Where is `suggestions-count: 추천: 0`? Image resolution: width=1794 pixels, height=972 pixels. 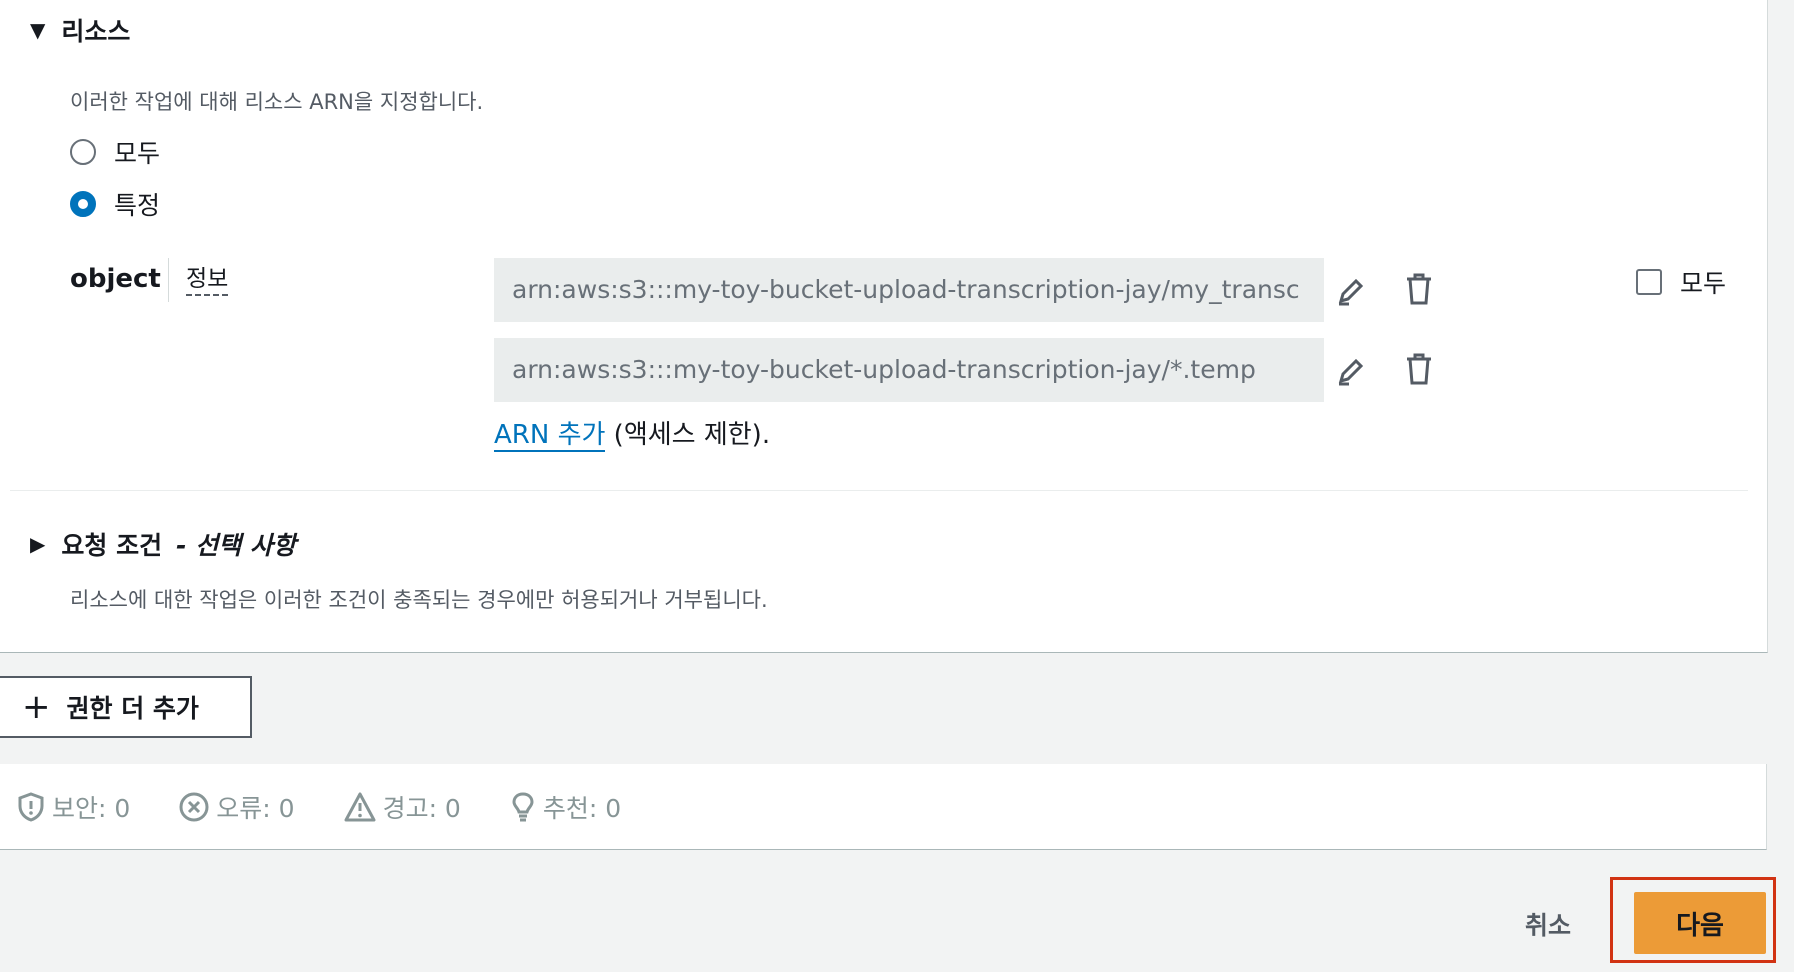 suggestions-count: 추천: 0 is located at coordinates (582, 808).